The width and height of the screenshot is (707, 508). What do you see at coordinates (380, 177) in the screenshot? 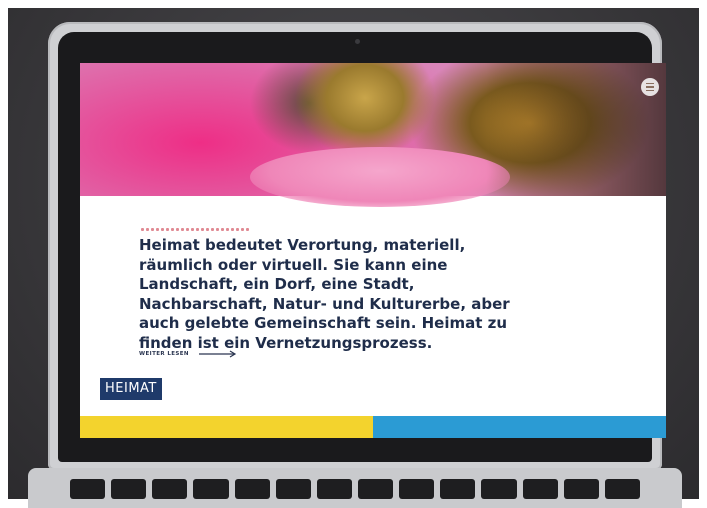
I see `hero-petal` at bounding box center [380, 177].